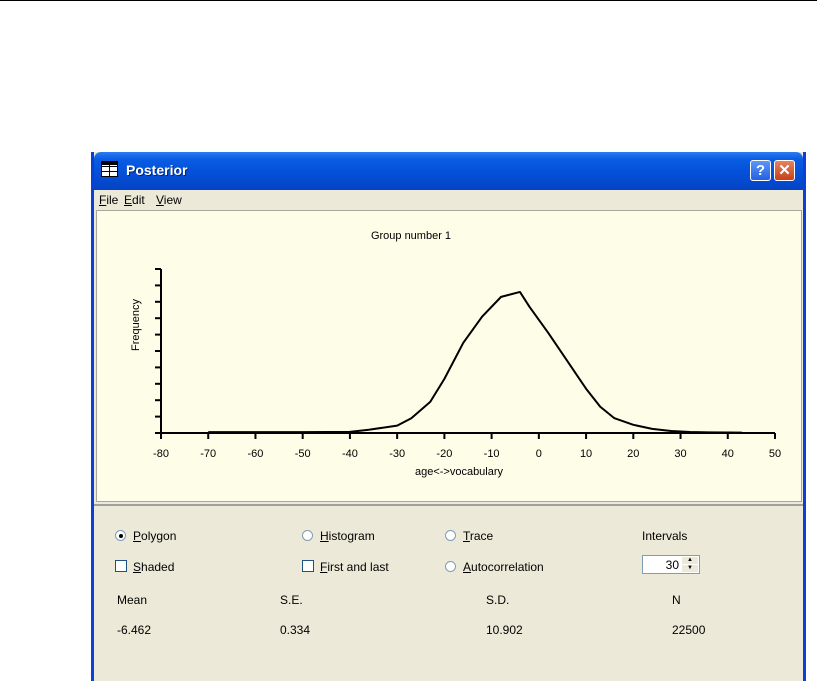 The image size is (817, 681). Describe the element at coordinates (350, 454) in the screenshot. I see `x-tick-label: -40` at that location.